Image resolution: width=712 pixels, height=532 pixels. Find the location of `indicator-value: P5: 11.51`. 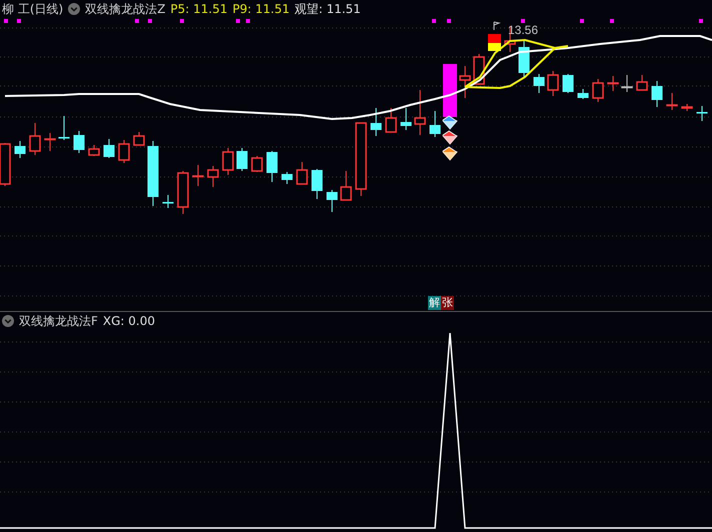

indicator-value: P5: 11.51 is located at coordinates (199, 9).